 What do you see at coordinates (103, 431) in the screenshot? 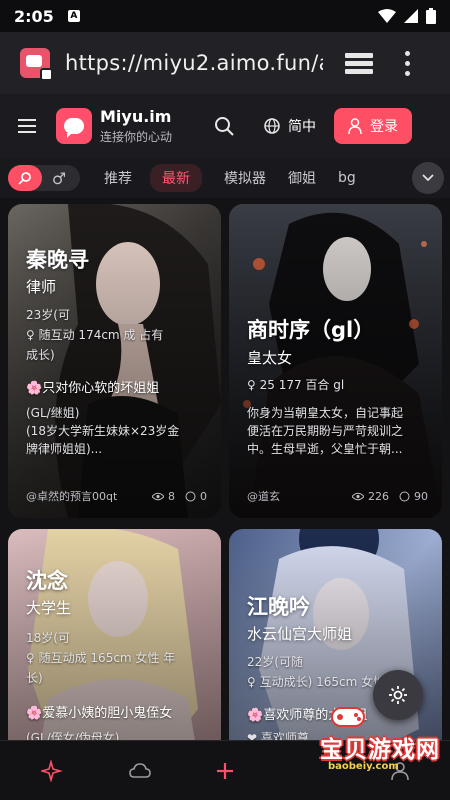
I see `card-desc-line: (18岁大学新生妹妹×23岁金` at bounding box center [103, 431].